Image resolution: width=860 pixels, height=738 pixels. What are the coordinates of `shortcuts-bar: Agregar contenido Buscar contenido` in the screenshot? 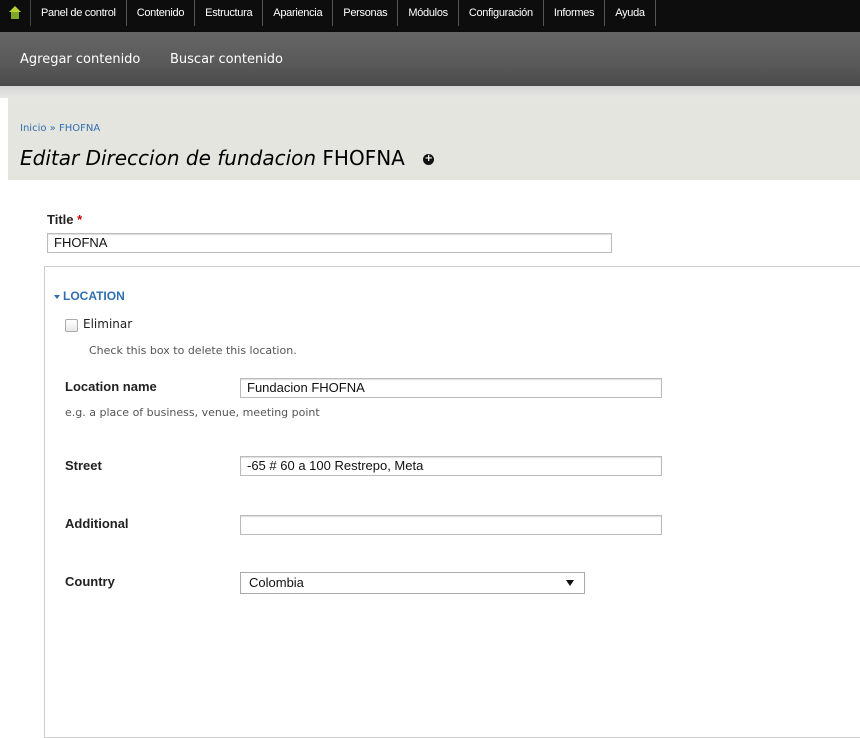 It's located at (430, 59).